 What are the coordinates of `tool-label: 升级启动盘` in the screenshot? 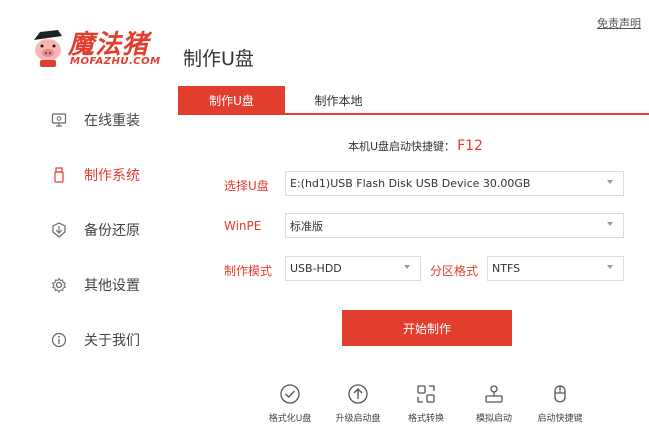 It's located at (358, 419).